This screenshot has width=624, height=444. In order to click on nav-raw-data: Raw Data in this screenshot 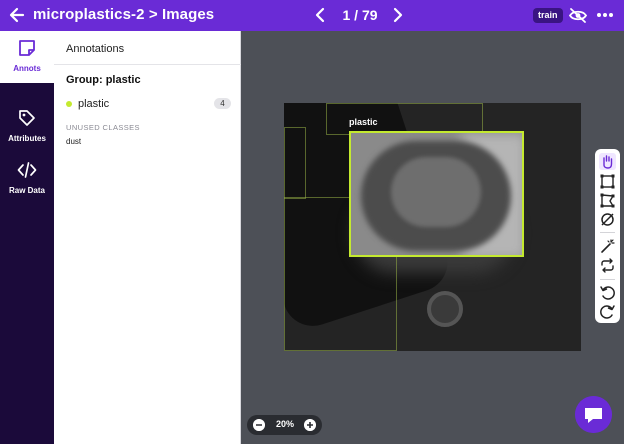, I will do `click(27, 179)`.